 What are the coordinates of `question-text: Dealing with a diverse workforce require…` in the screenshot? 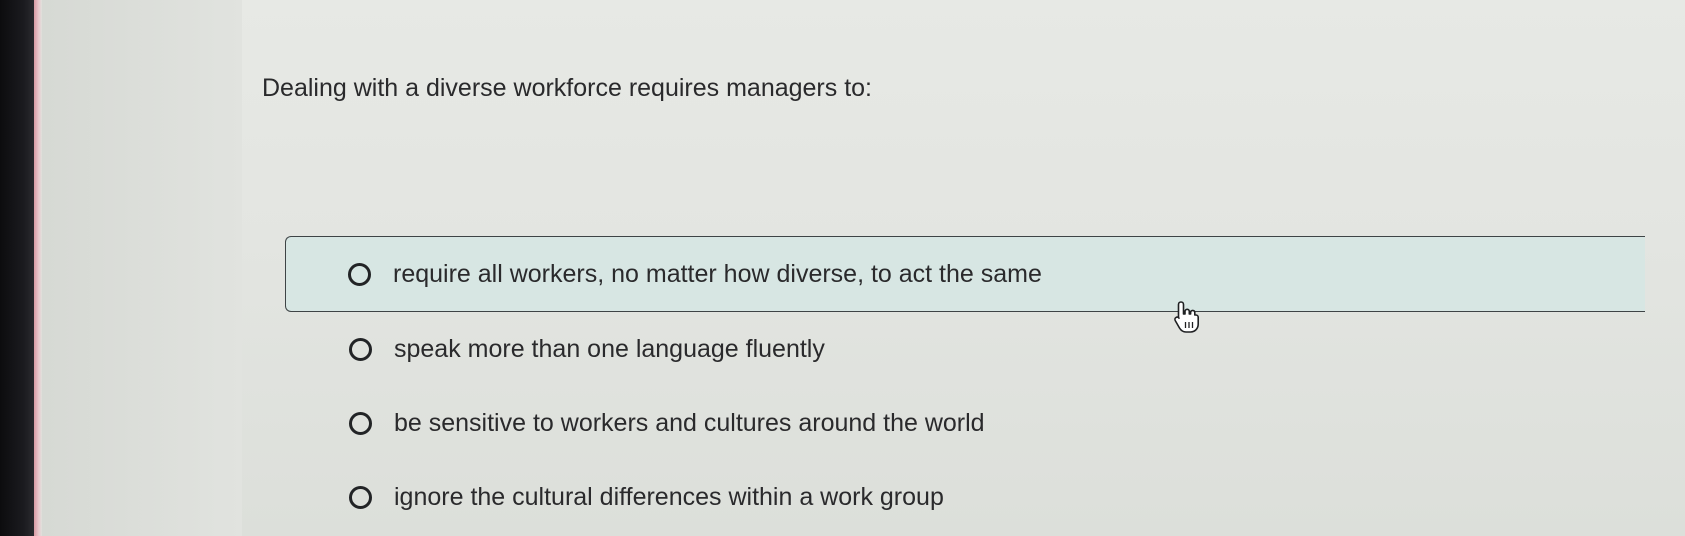 It's located at (567, 88).